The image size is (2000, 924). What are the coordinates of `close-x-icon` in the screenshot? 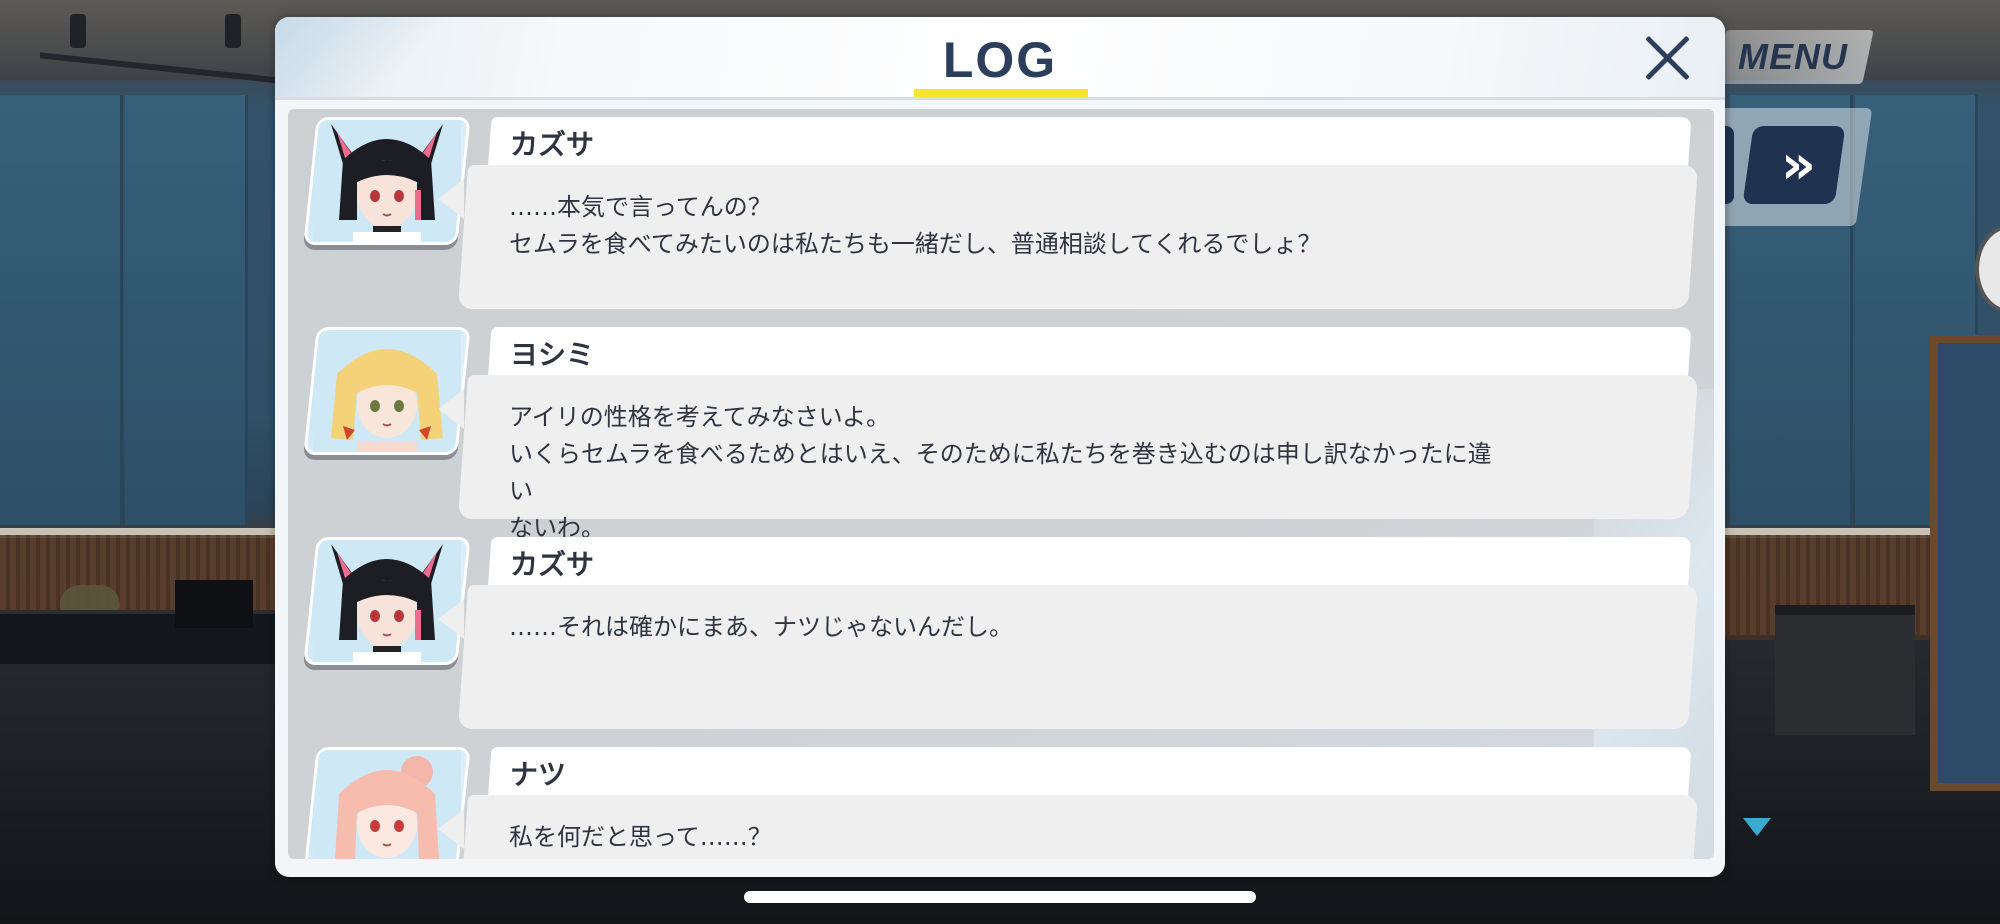 It's located at (1667, 58).